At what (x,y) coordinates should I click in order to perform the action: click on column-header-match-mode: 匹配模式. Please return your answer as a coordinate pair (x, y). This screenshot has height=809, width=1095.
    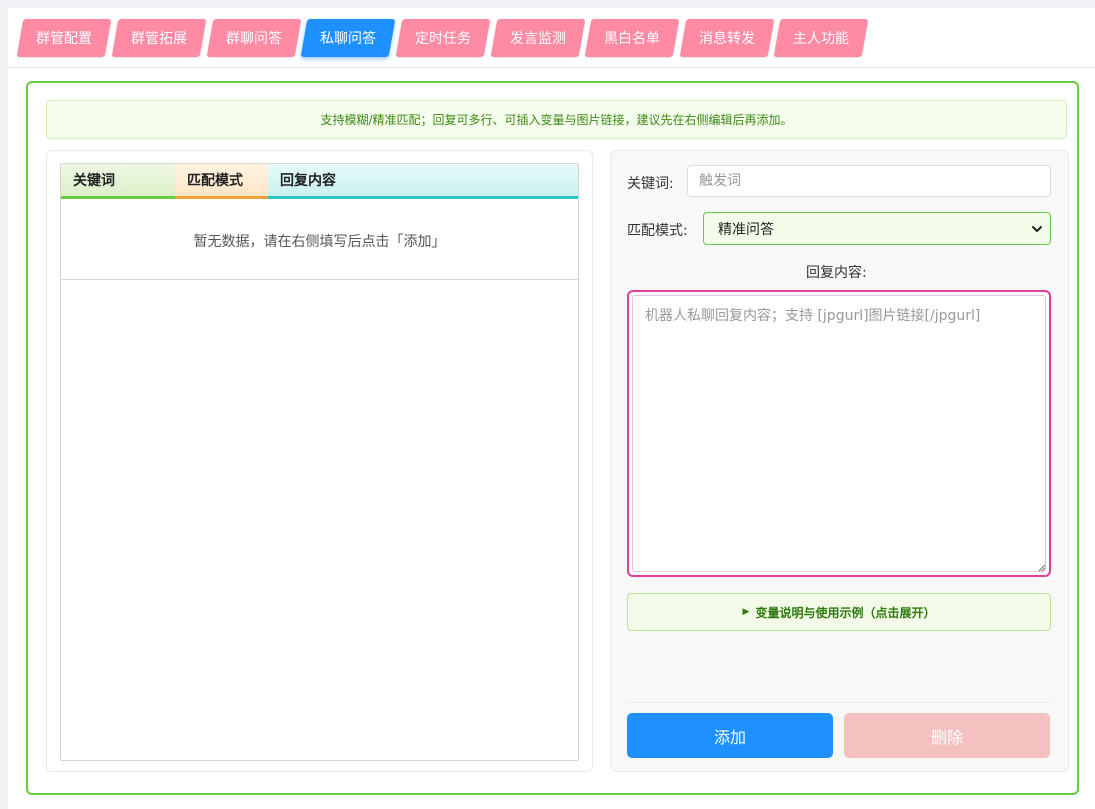
    Looking at the image, I should click on (221, 181).